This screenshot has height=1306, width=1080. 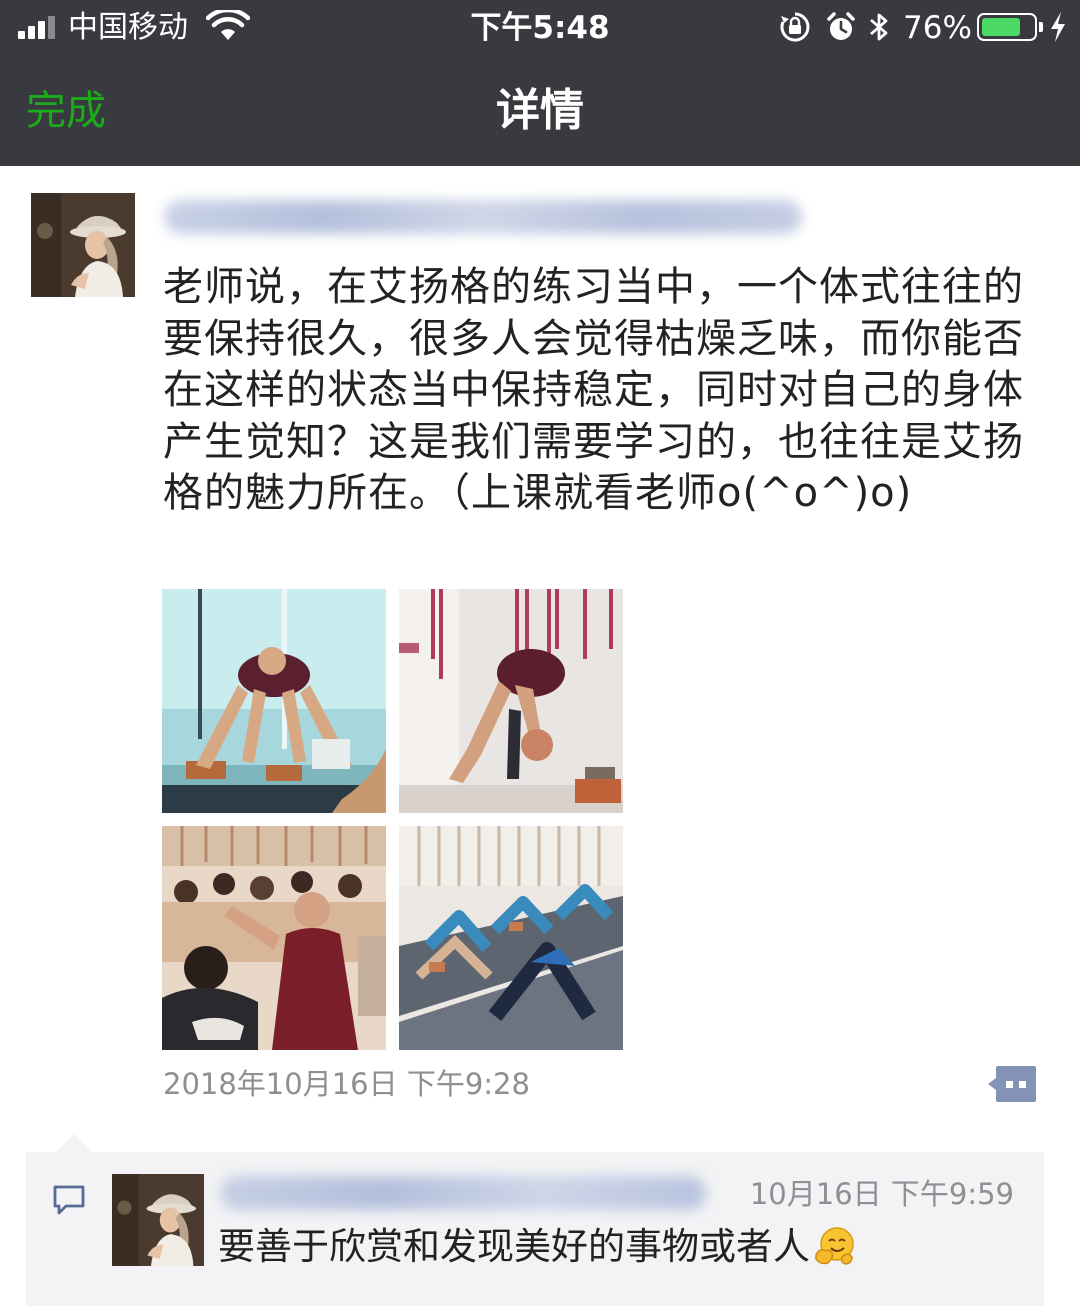 What do you see at coordinates (463, 1193) in the screenshot?
I see `comment-blurred-username` at bounding box center [463, 1193].